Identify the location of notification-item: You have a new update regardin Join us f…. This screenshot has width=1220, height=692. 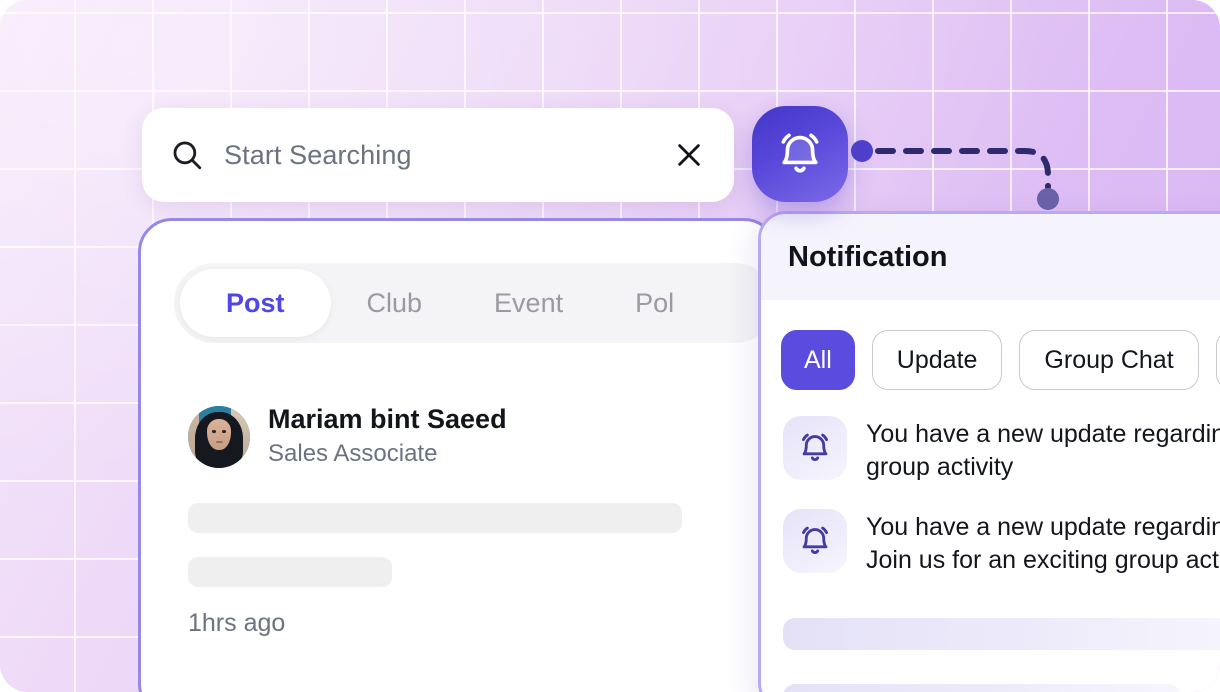
(990, 542).